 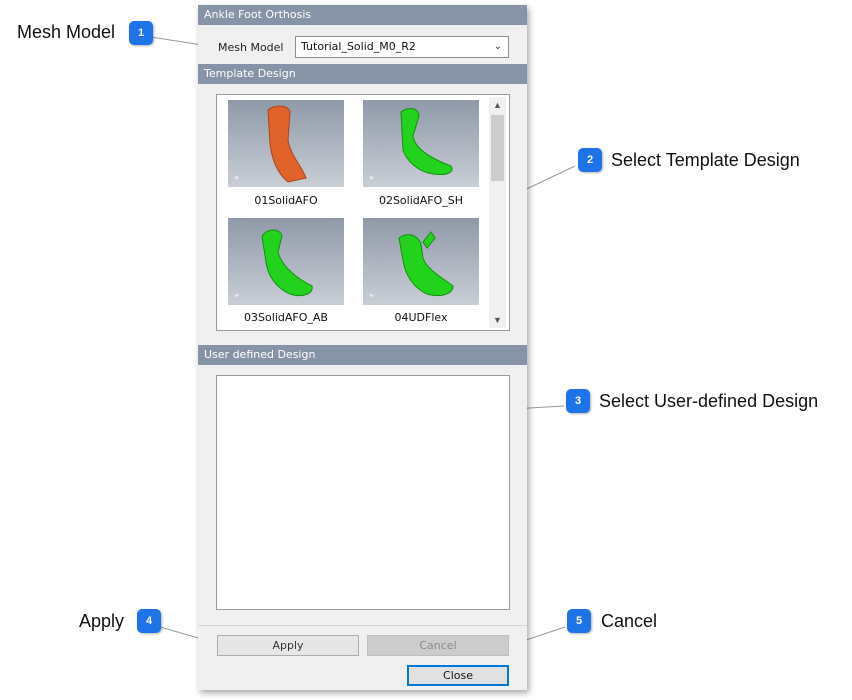 I want to click on panel-title: Ankle Foot Orthosis, so click(x=362, y=15).